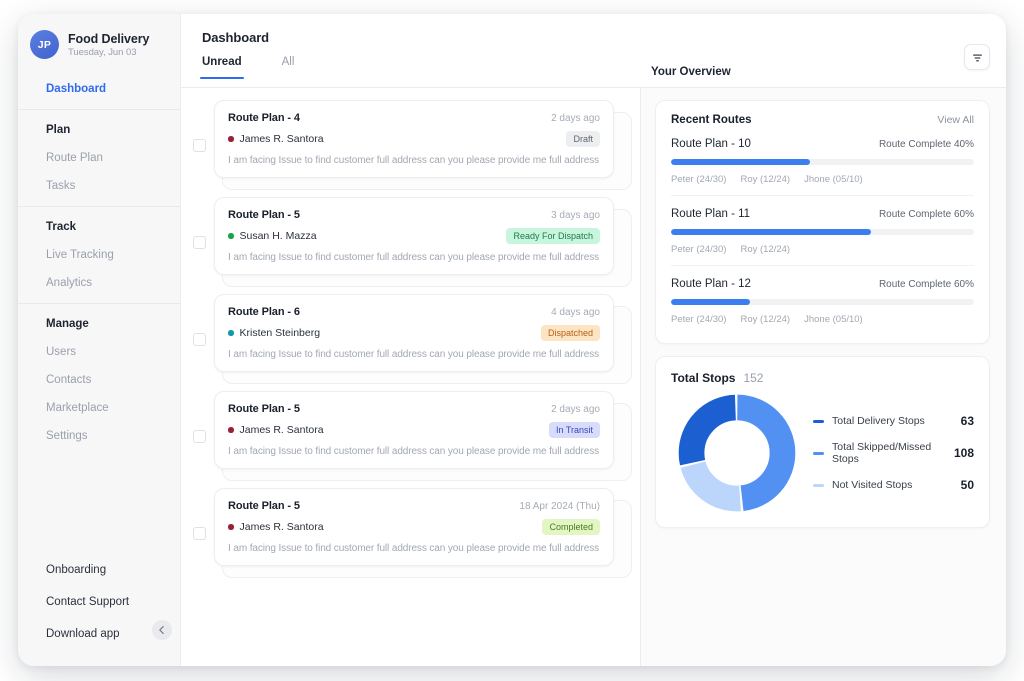 This screenshot has width=1024, height=681. What do you see at coordinates (99, 352) in the screenshot?
I see `sidebar-item-users: Users` at bounding box center [99, 352].